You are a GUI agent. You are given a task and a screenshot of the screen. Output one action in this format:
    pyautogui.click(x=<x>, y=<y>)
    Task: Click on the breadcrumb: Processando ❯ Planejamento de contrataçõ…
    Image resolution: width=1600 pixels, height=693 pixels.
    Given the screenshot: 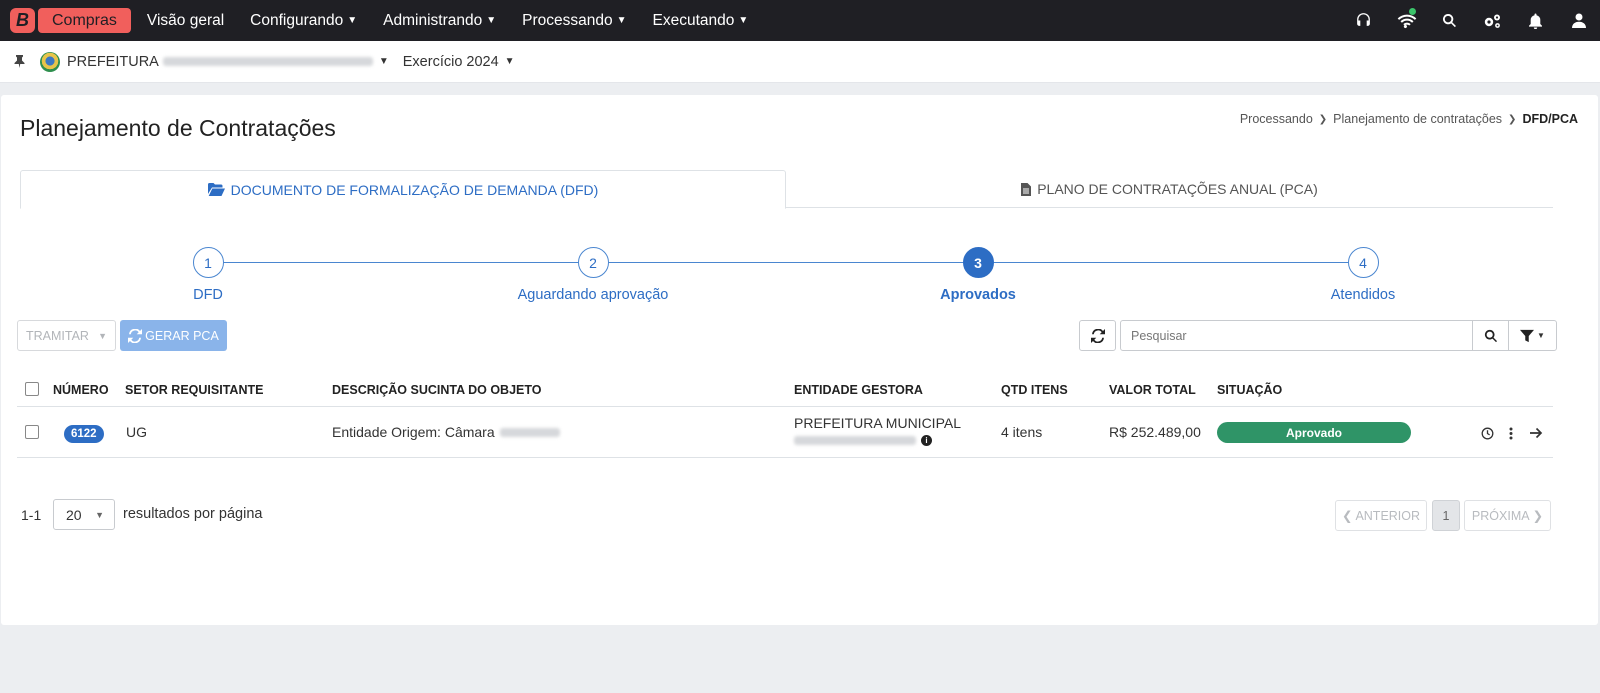 What is the action you would take?
    pyautogui.click(x=1409, y=119)
    